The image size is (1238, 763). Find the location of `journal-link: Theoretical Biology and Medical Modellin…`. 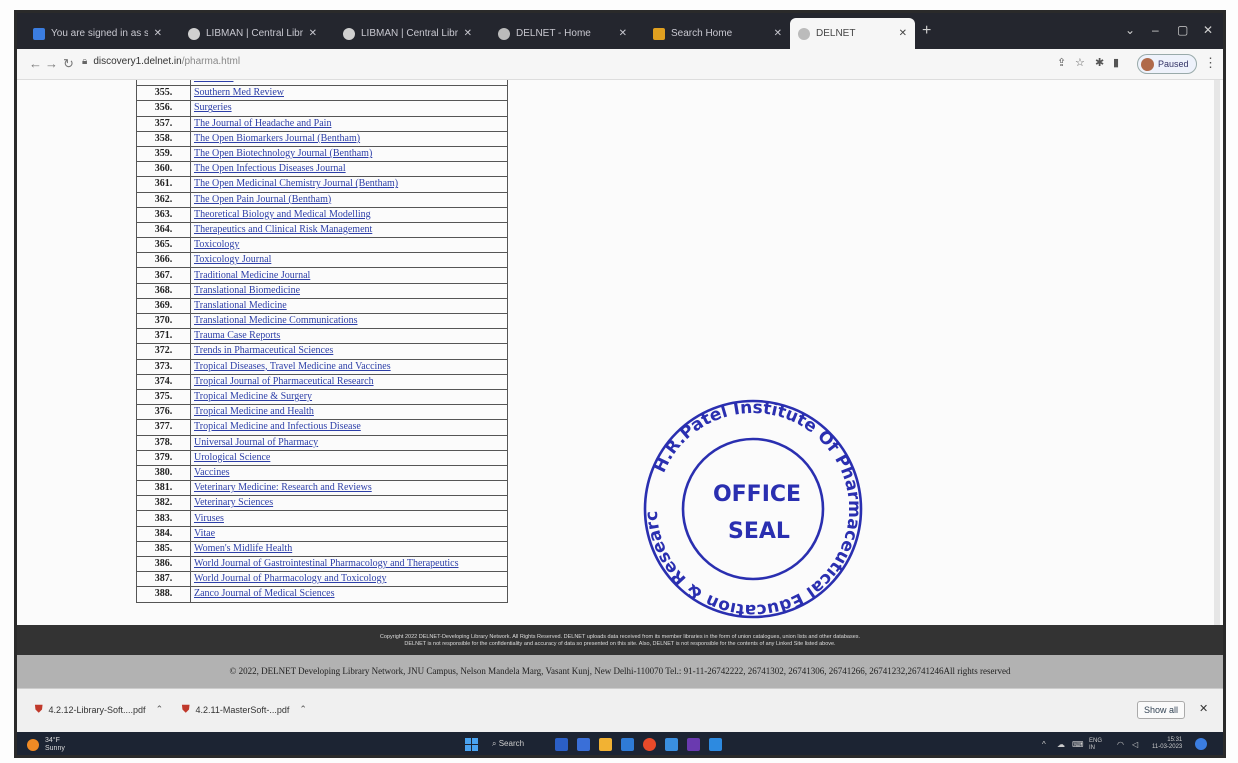

journal-link: Theoretical Biology and Medical Modellin… is located at coordinates (282, 214).